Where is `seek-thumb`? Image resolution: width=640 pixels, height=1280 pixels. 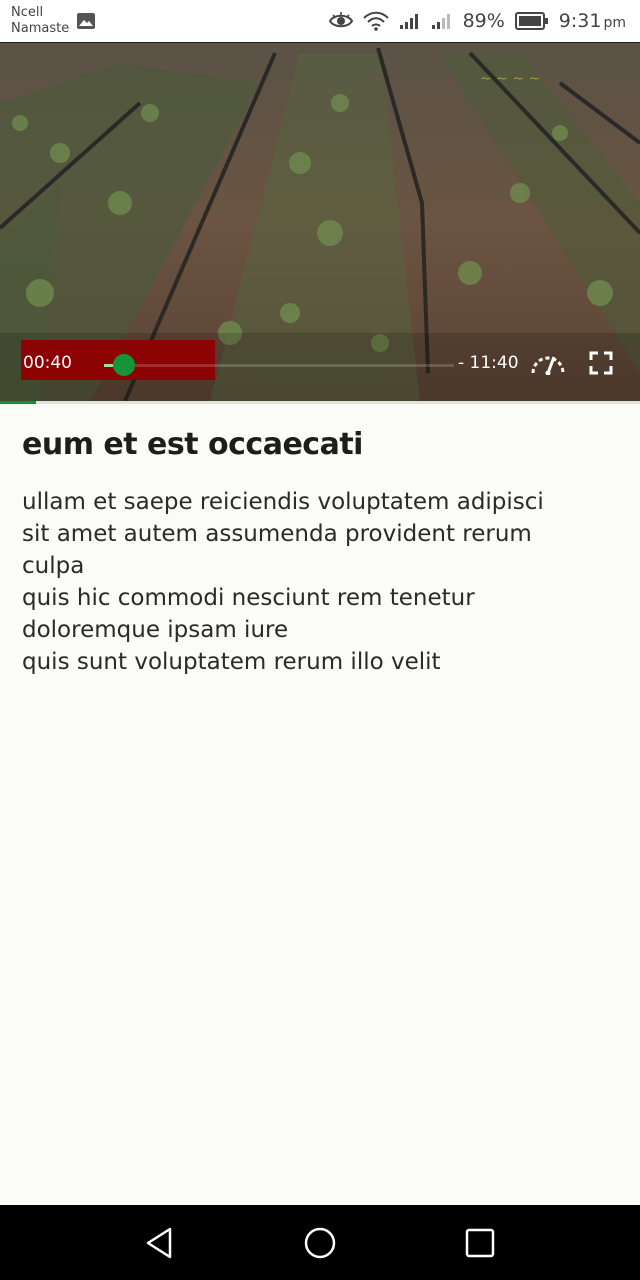
seek-thumb is located at coordinates (124, 365).